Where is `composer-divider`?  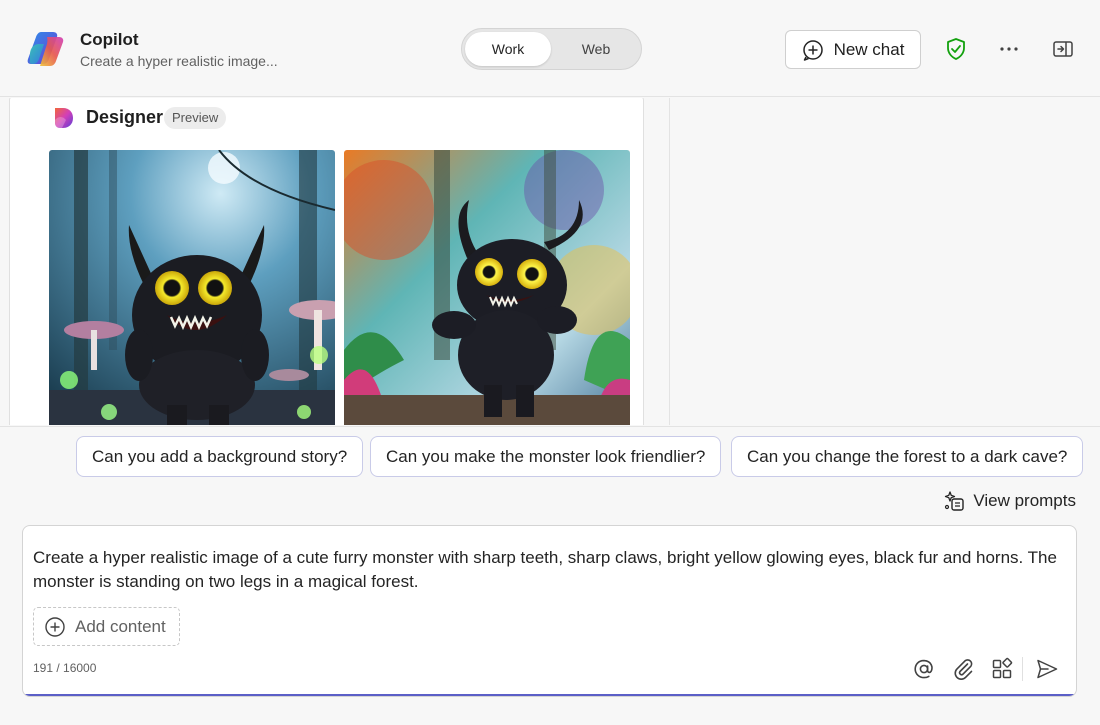 composer-divider is located at coordinates (1022, 669).